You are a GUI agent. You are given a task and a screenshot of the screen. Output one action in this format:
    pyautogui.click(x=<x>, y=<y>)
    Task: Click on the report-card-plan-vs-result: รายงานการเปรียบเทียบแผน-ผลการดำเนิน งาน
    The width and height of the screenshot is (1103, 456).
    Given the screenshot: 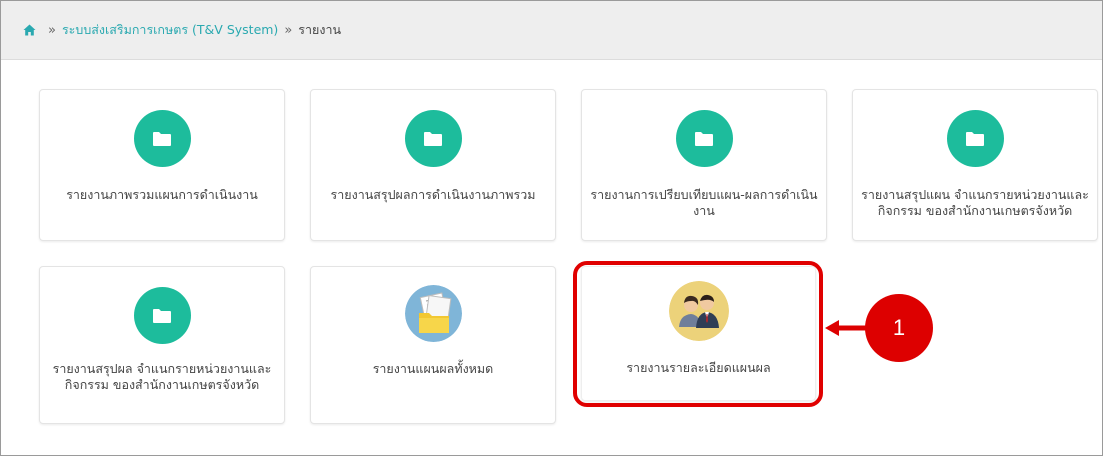 What is the action you would take?
    pyautogui.click(x=704, y=165)
    